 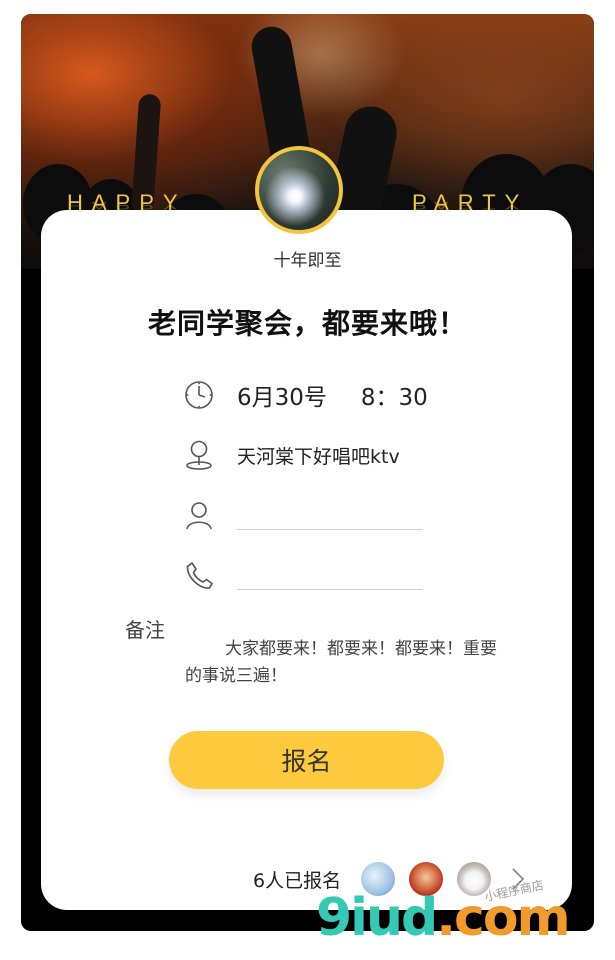 What do you see at coordinates (306, 760) in the screenshot?
I see `signup-button: 报名` at bounding box center [306, 760].